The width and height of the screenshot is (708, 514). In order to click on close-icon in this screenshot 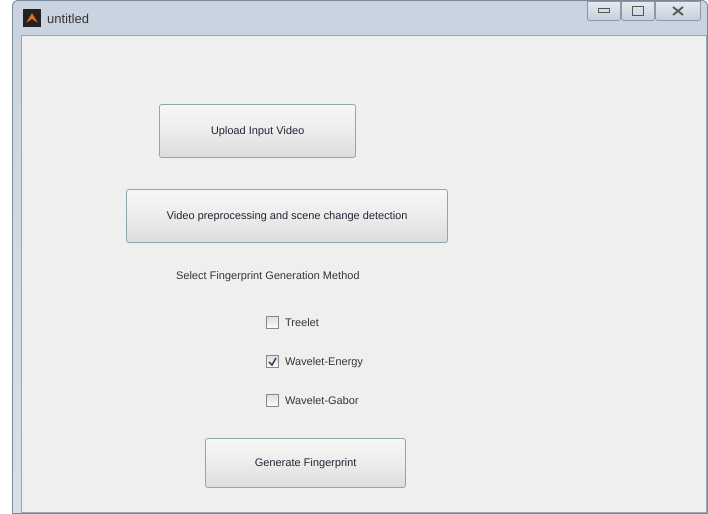, I will do `click(678, 11)`.